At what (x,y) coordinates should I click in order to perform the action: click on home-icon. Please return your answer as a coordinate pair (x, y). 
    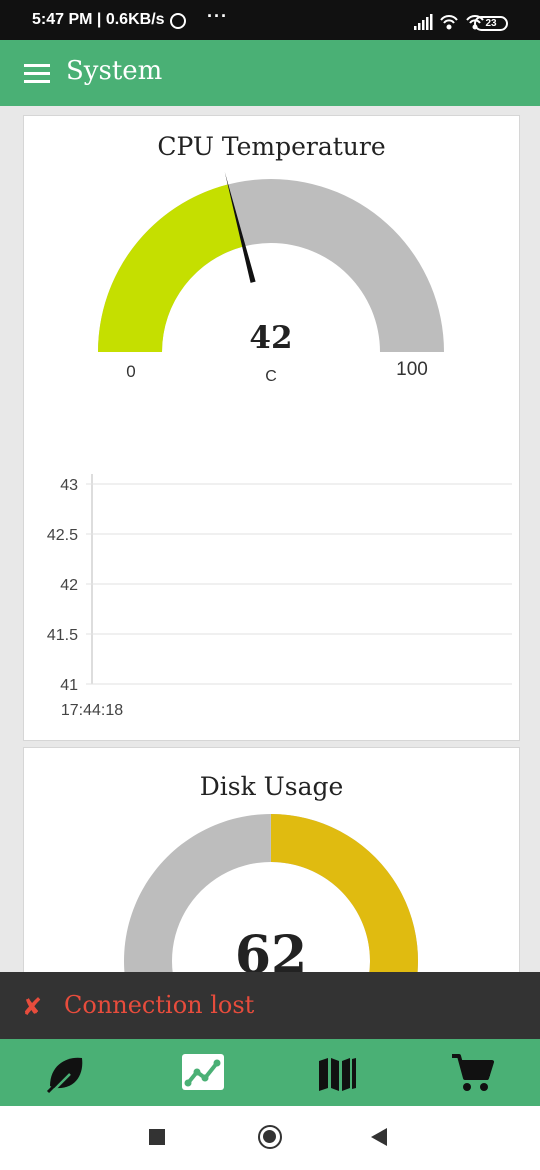
    Looking at the image, I should click on (270, 1137).